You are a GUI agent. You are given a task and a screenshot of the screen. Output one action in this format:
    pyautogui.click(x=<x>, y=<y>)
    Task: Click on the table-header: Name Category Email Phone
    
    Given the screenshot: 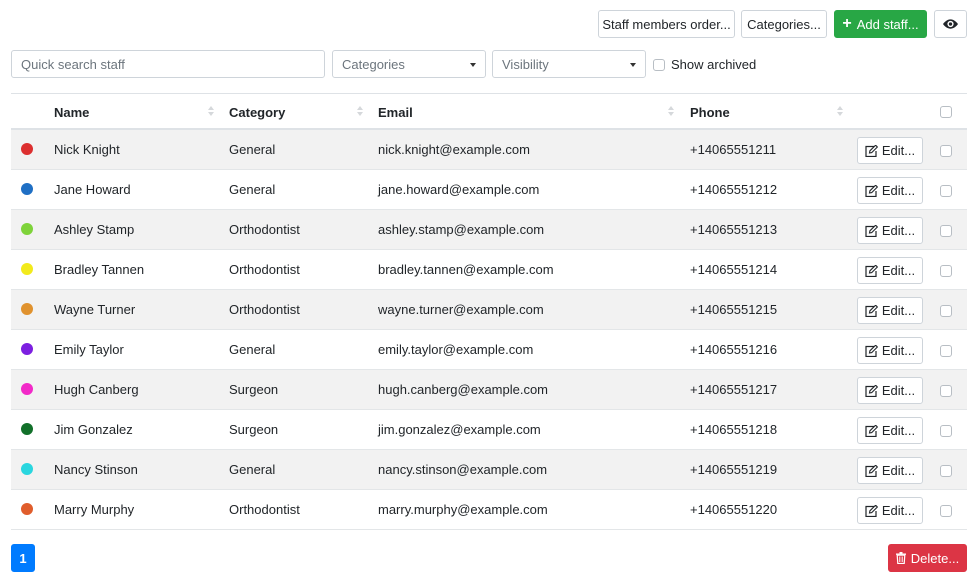 What is the action you would take?
    pyautogui.click(x=489, y=112)
    